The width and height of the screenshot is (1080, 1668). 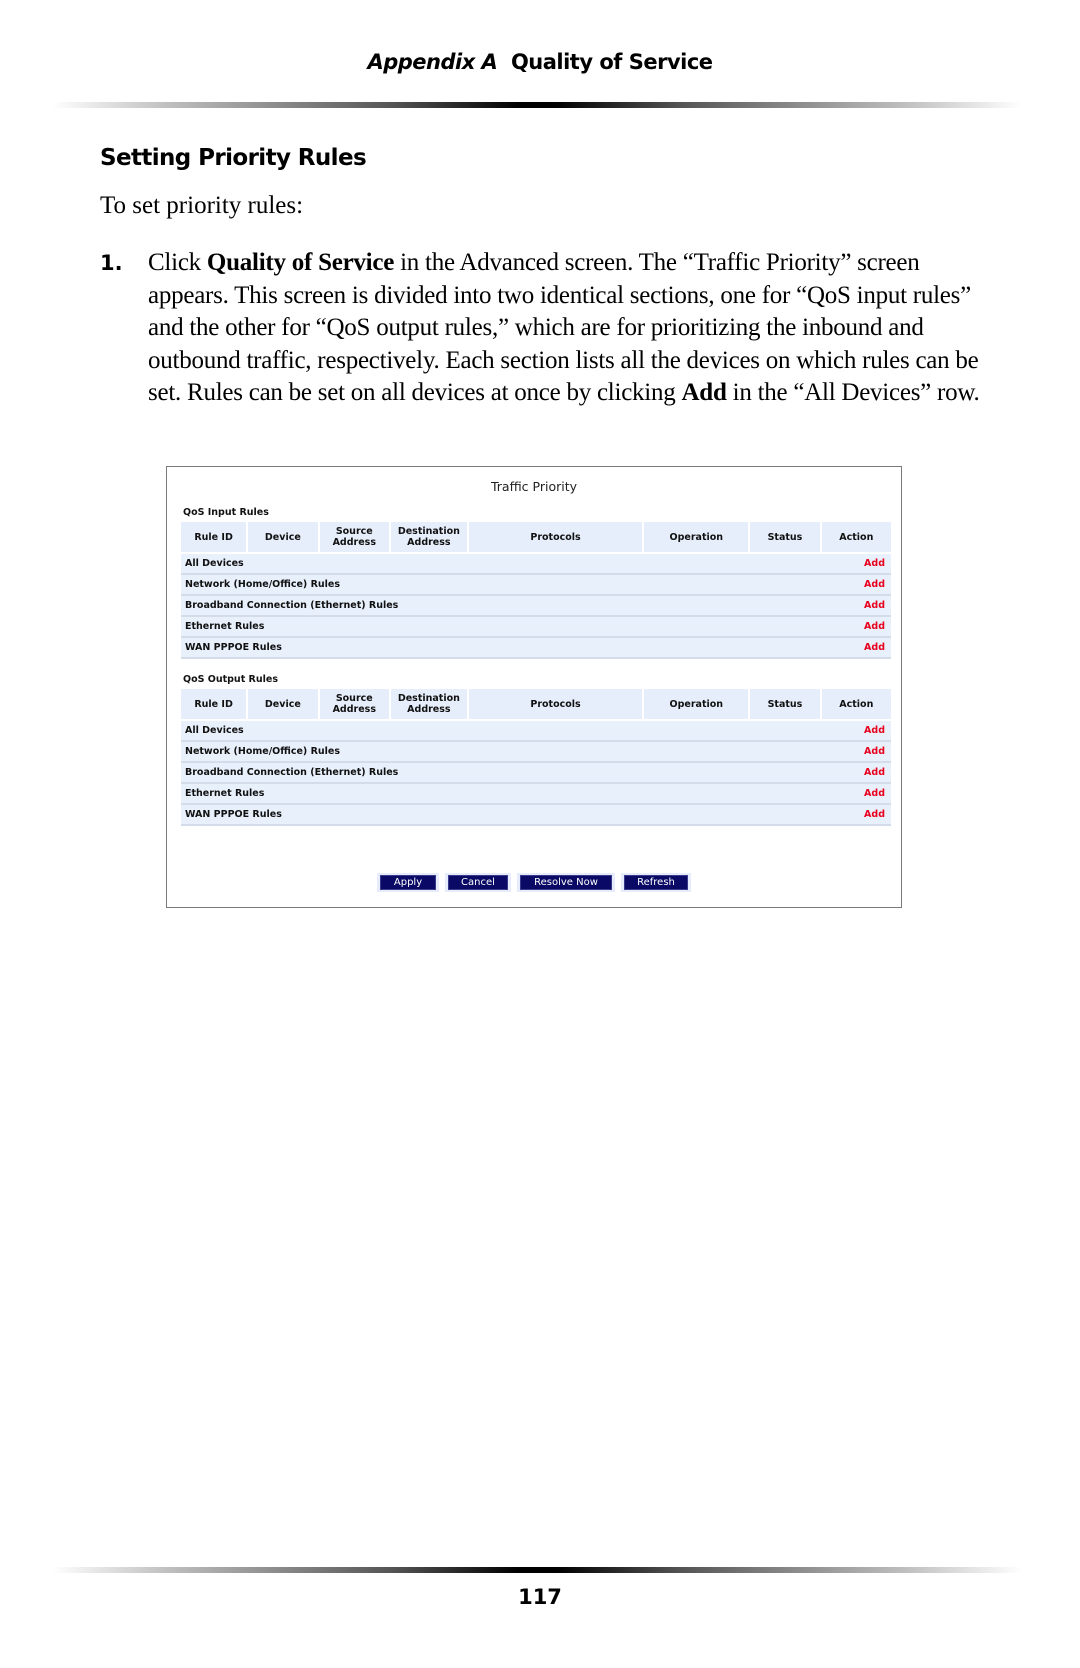 I want to click on qos-input-rules-label: QoS Input Rules, so click(x=226, y=512).